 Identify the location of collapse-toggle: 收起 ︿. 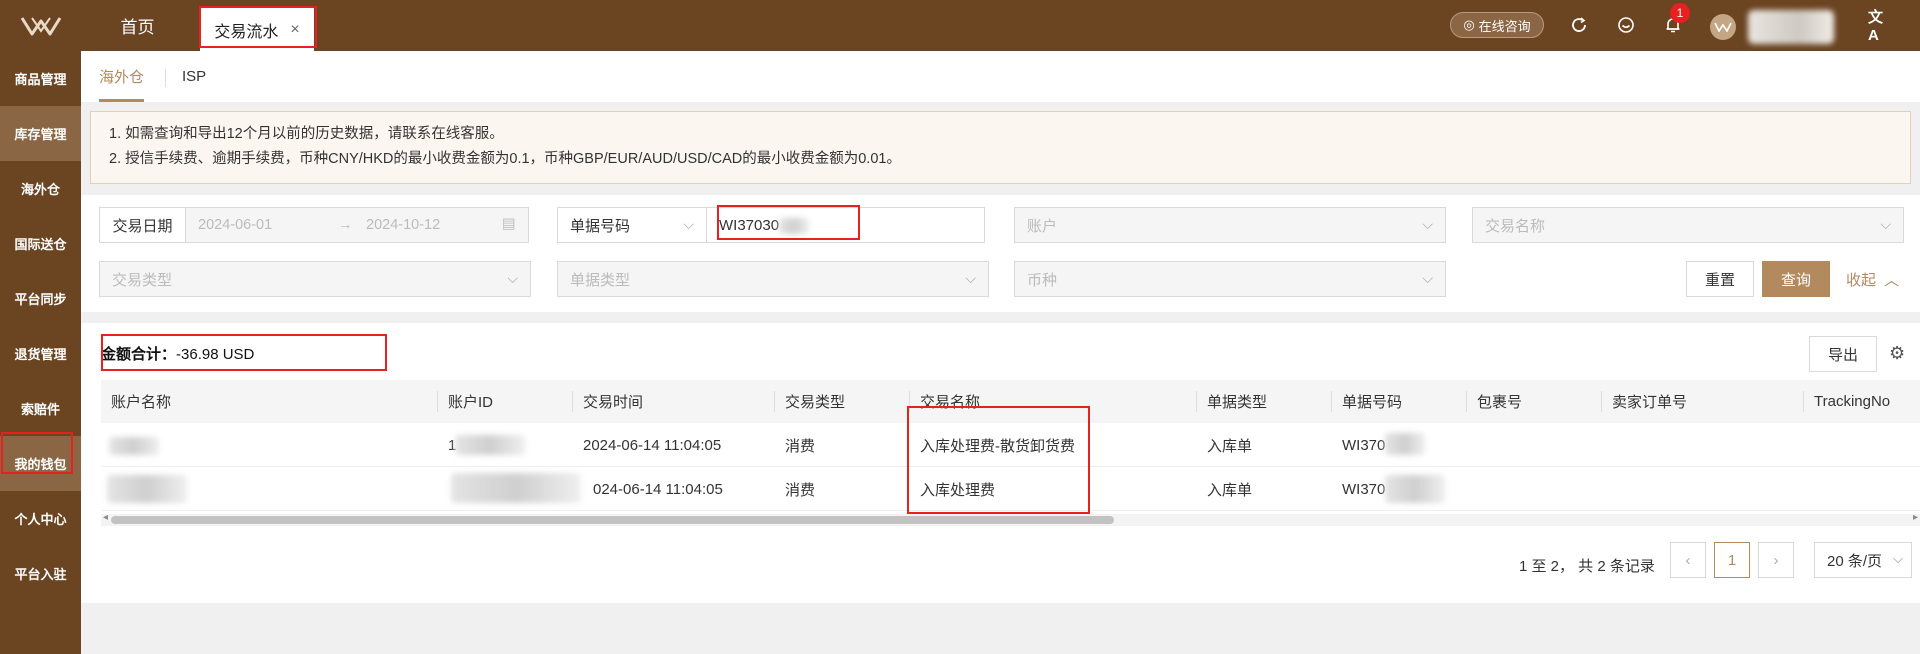
(1872, 279).